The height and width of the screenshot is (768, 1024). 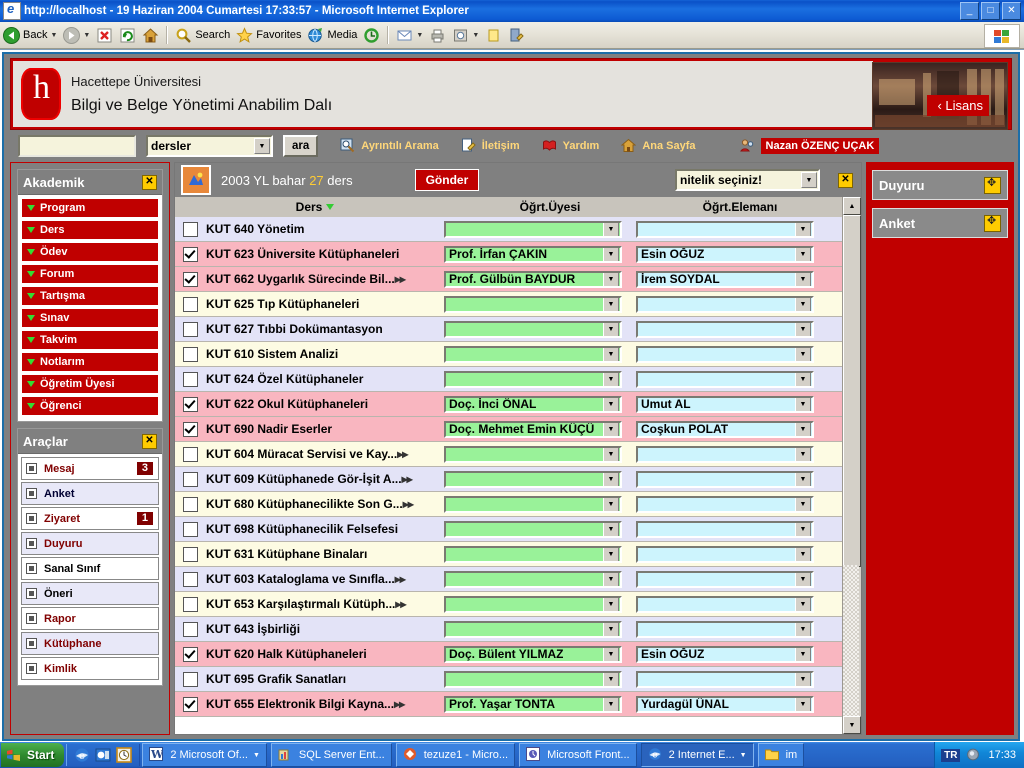 I want to click on ogrt-uyesi-select: Doç. Bülent YILMAZ ▼, so click(x=533, y=654).